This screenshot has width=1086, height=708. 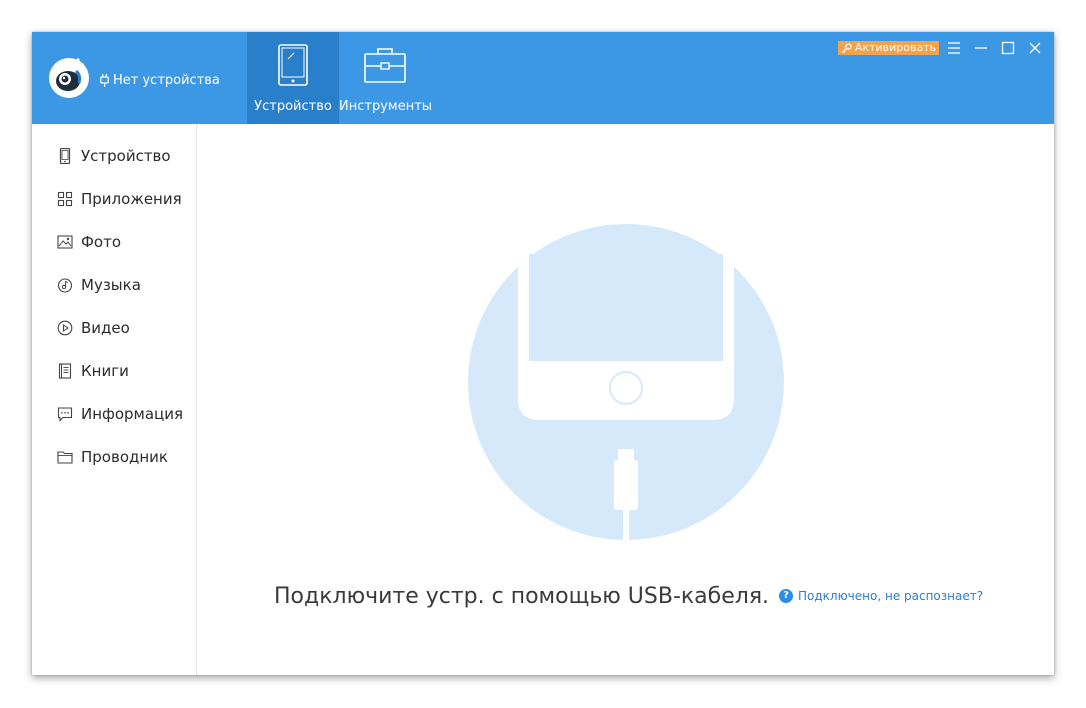 I want to click on device-icon, so click(x=65, y=156).